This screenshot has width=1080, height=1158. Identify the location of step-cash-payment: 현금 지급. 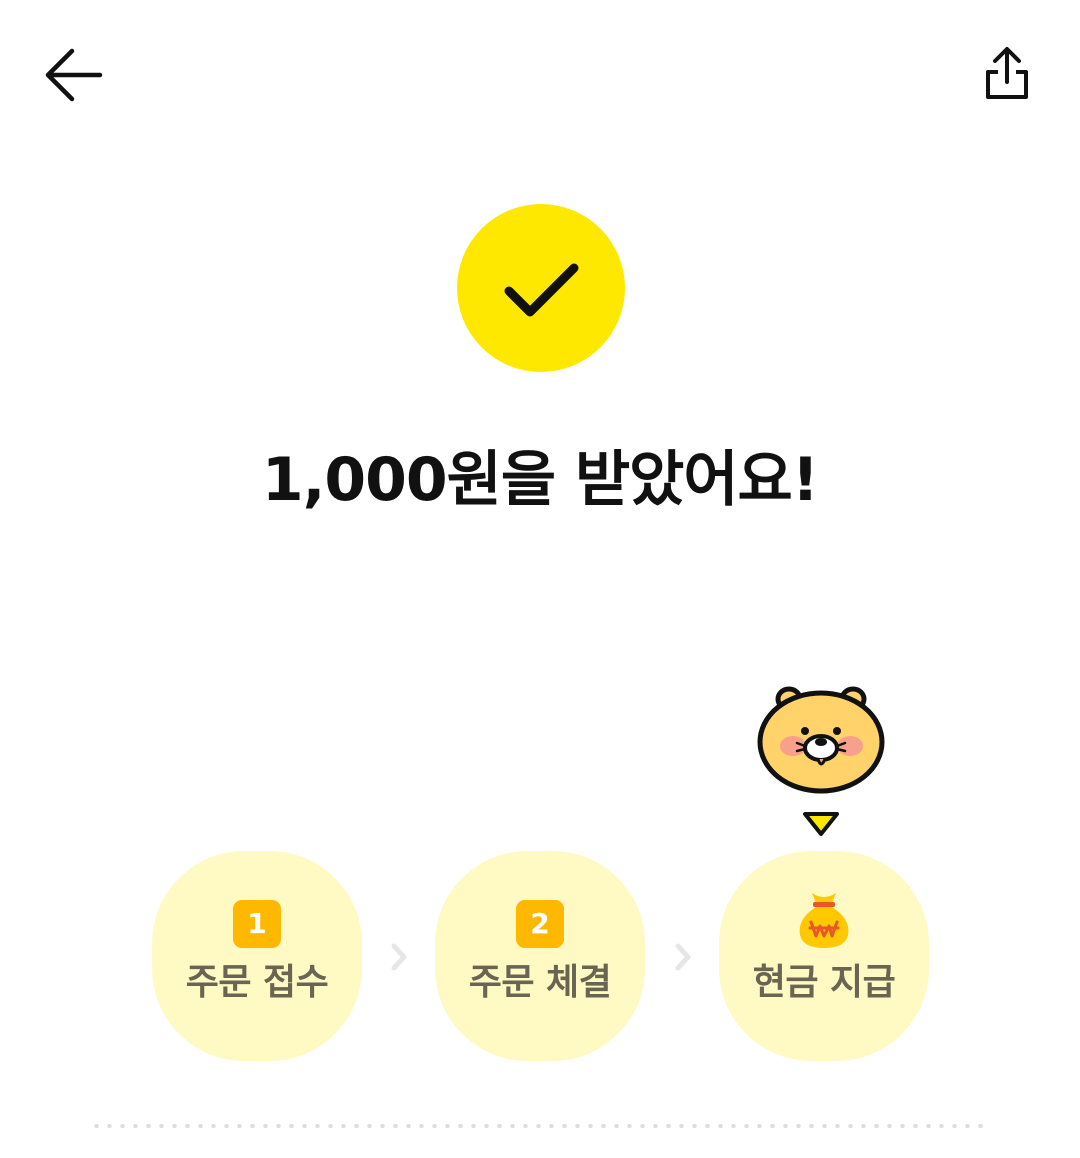
(824, 956).